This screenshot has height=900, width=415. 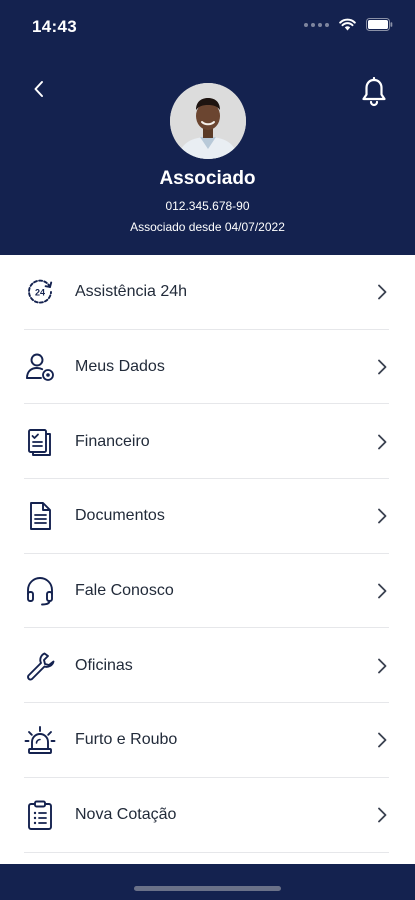 I want to click on document-icon, so click(x=40, y=516).